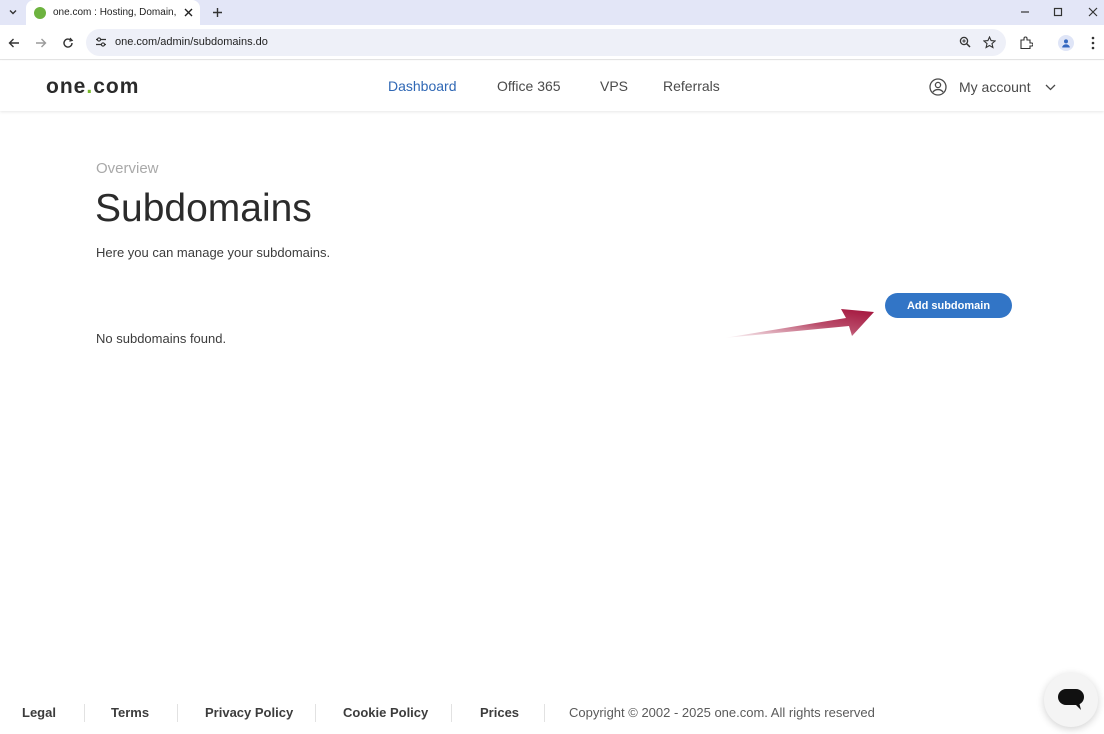 Image resolution: width=1104 pixels, height=734 pixels. Describe the element at coordinates (191, 42) in the screenshot. I see `url-text: one.com/admin/subdomains.do` at that location.